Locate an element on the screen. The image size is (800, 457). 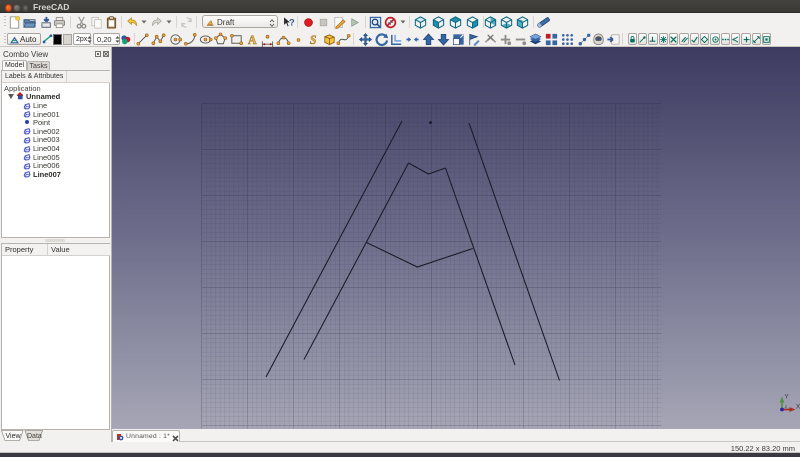
svg-text: View is located at coordinates (14, 436).